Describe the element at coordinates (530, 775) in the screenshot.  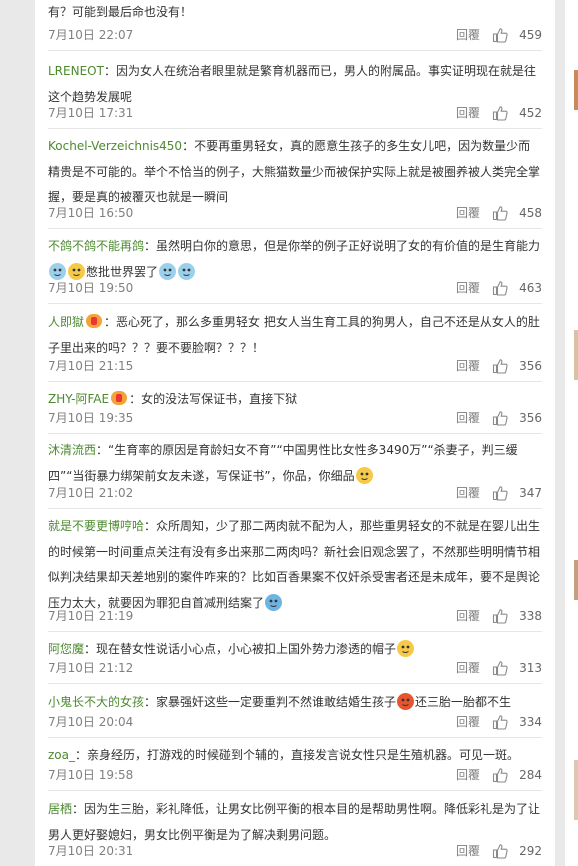
I see `like-count: 284` at that location.